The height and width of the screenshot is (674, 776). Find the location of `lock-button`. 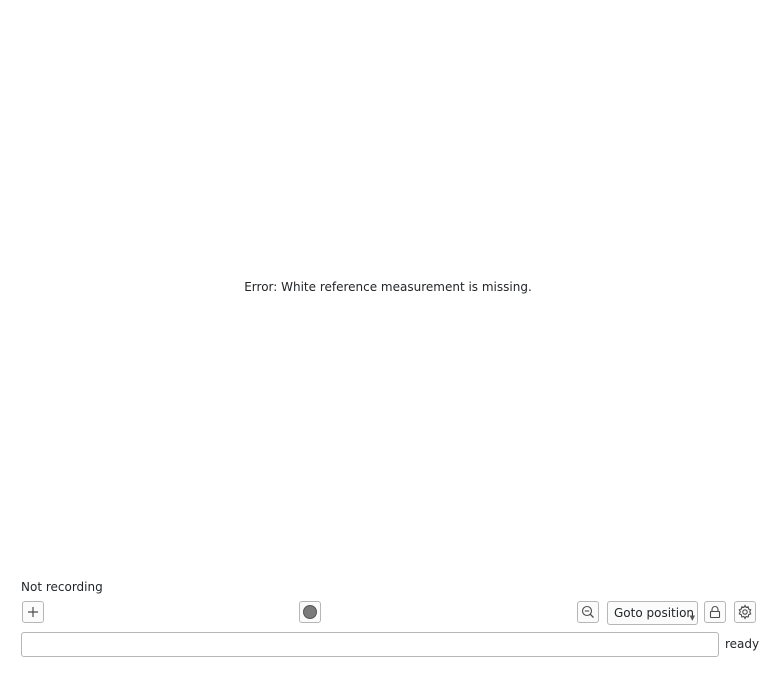

lock-button is located at coordinates (715, 612).